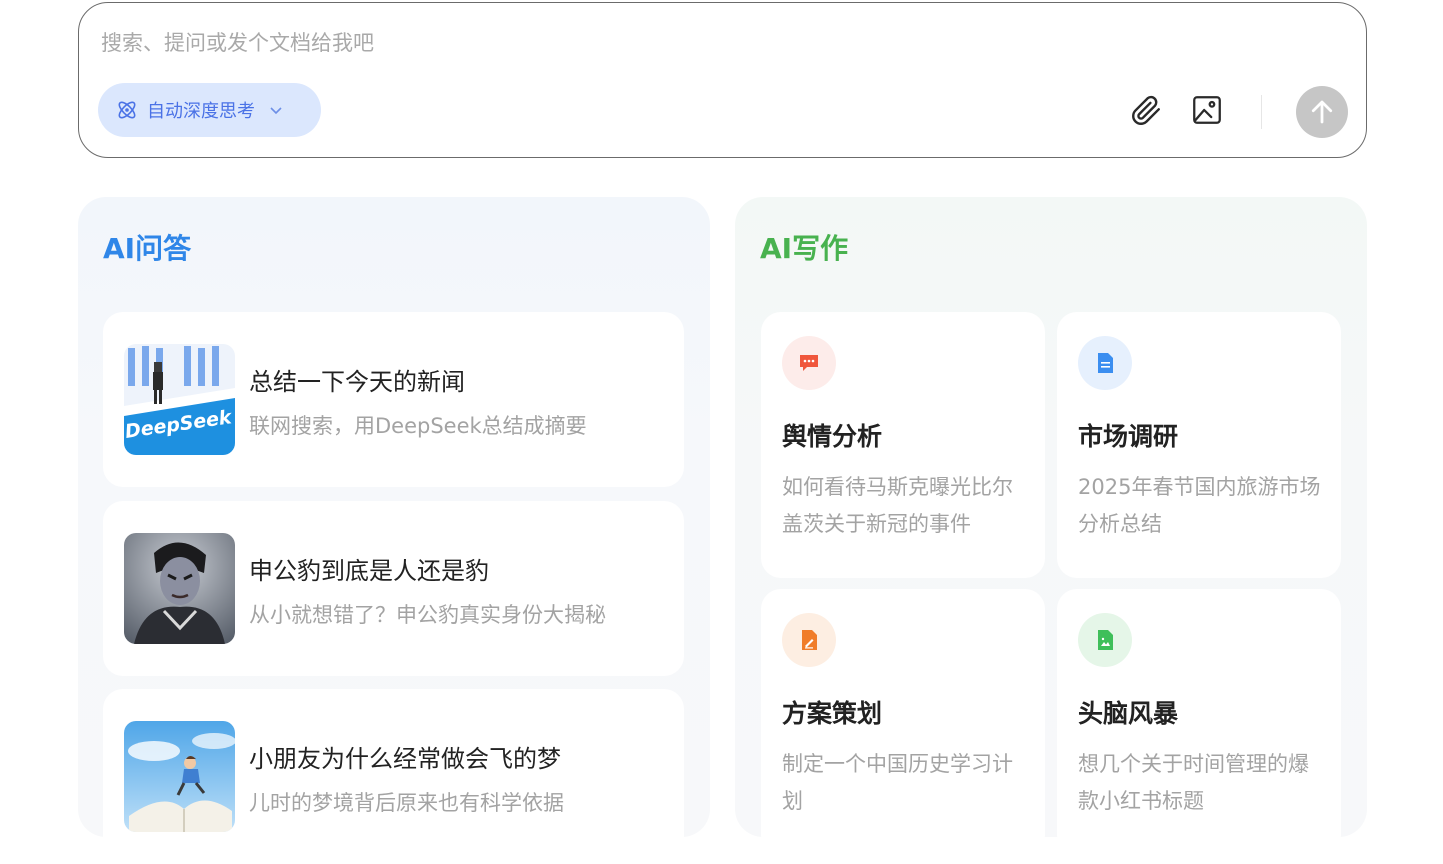 The image size is (1443, 864). Describe the element at coordinates (1199, 505) in the screenshot. I see `writing-item-desc: 2025年春节国内旅游市场分析总结` at that location.